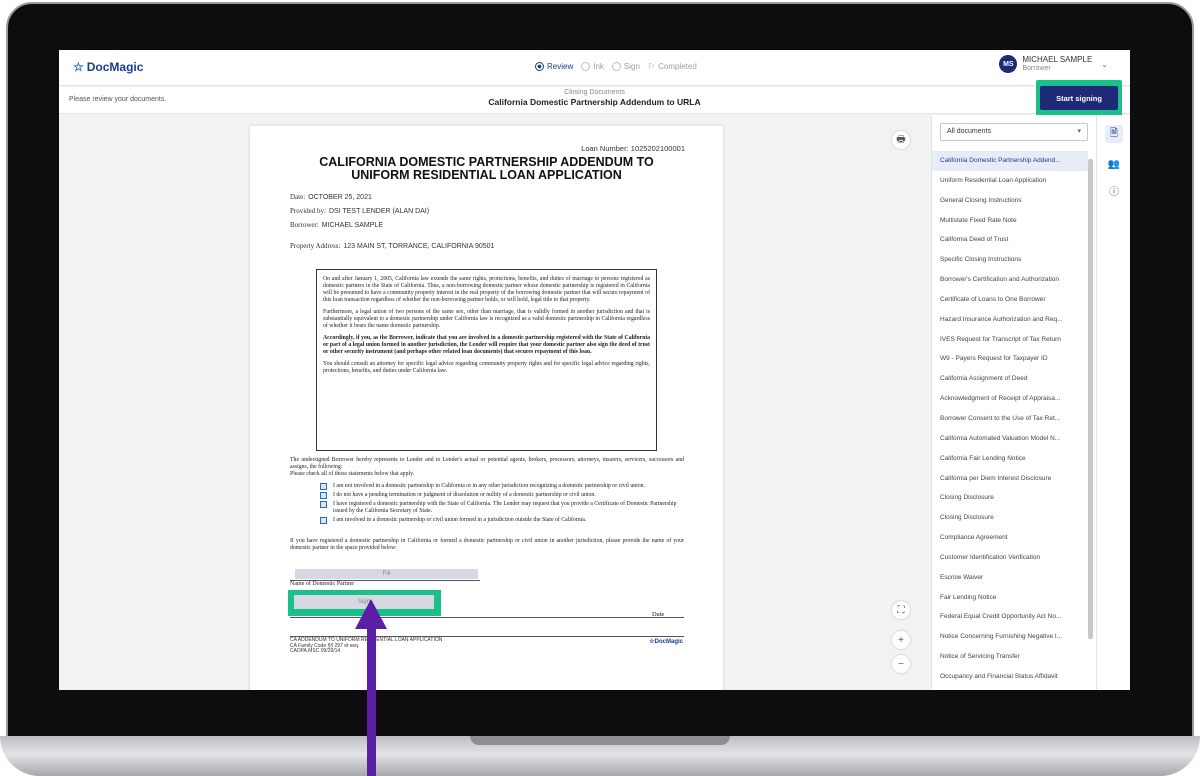 The width and height of the screenshot is (1200, 776). I want to click on list-item: Uniform Residential Loan Application, so click(1010, 181).